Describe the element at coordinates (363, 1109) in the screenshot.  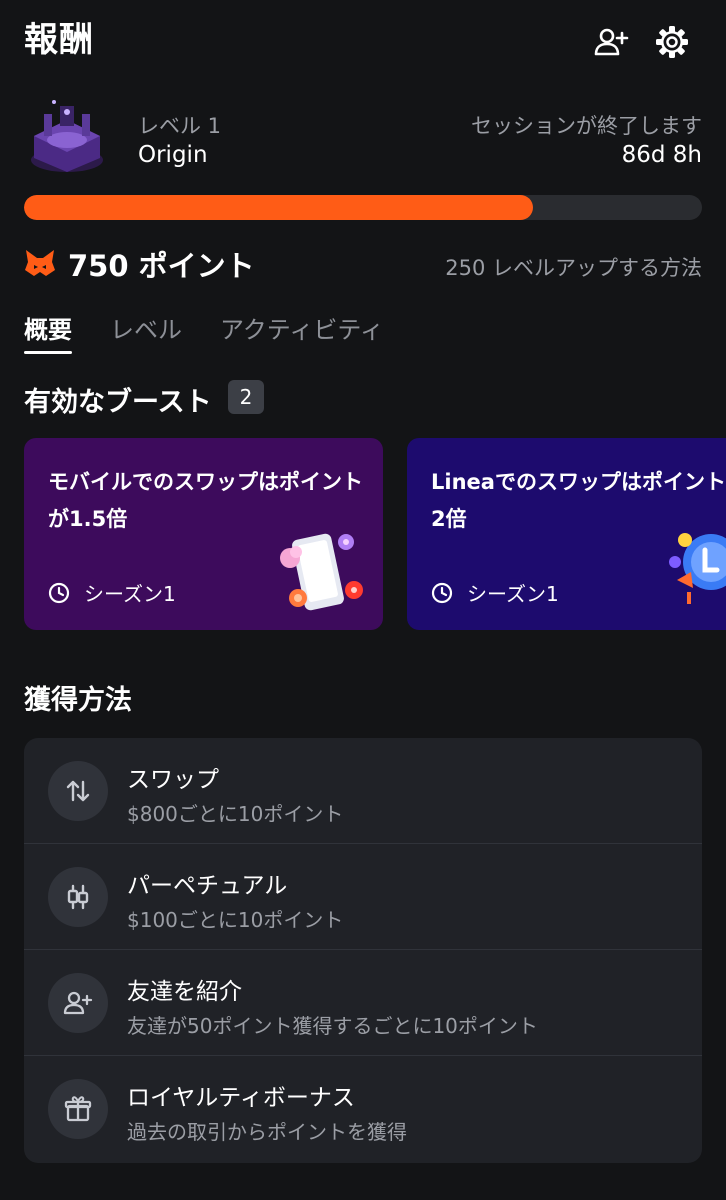
I see `earn-item-loyalty-bonus: ロイヤルティボーナス 過去の取引からポイントを獲得` at that location.